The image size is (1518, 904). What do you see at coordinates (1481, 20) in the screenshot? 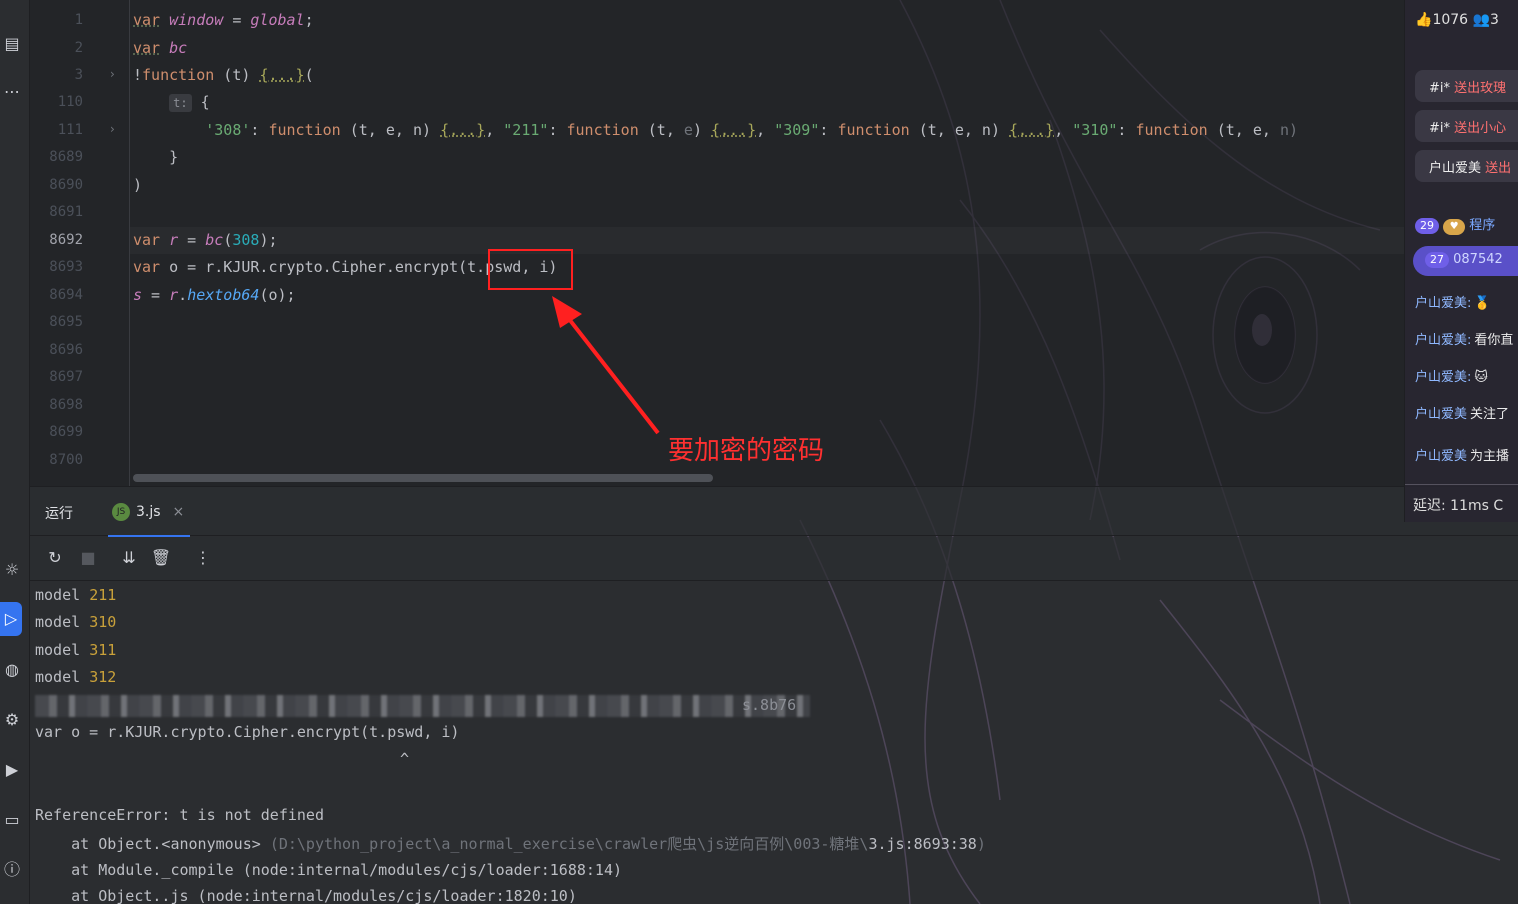
I see `people-icon: 👥` at bounding box center [1481, 20].